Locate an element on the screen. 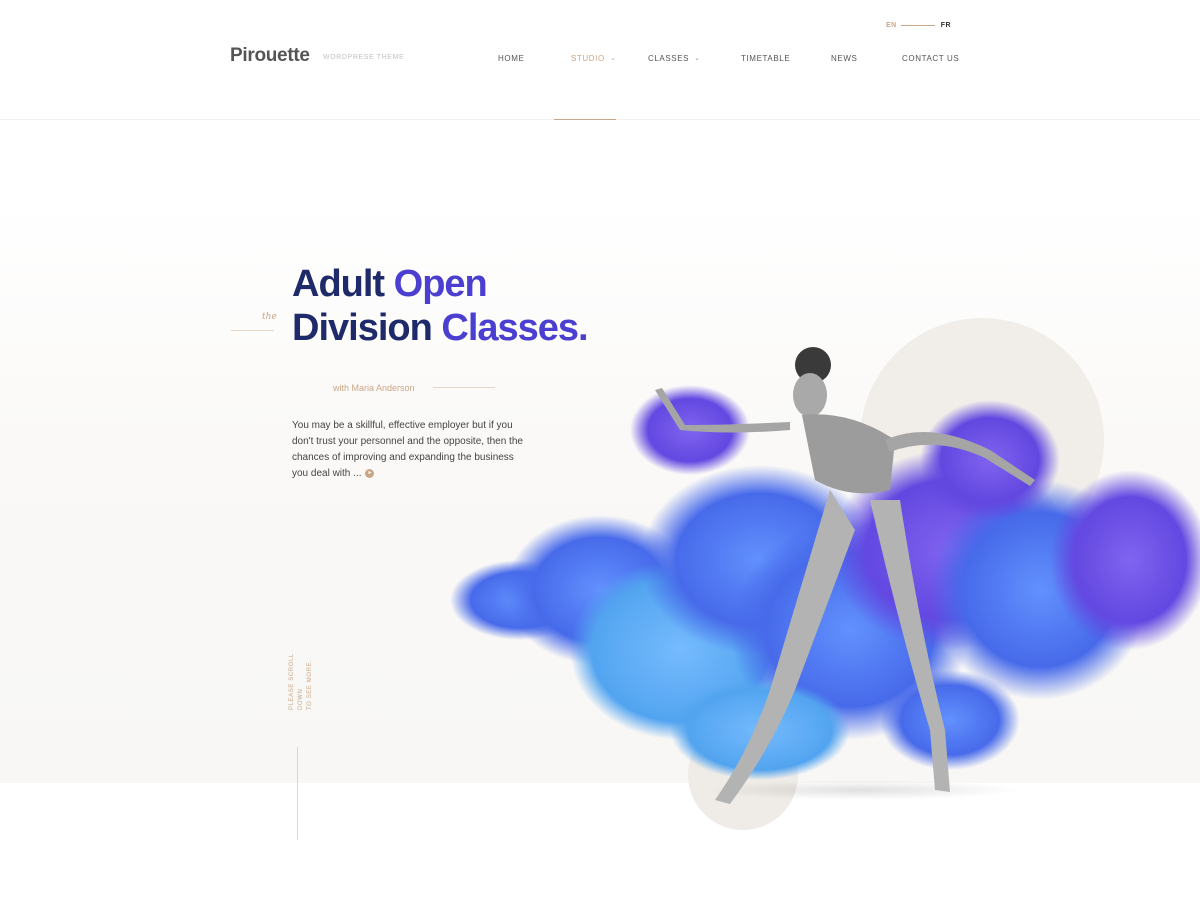 Image resolution: width=1200 pixels, height=900 pixels. nav-home-label: HOME is located at coordinates (511, 58).